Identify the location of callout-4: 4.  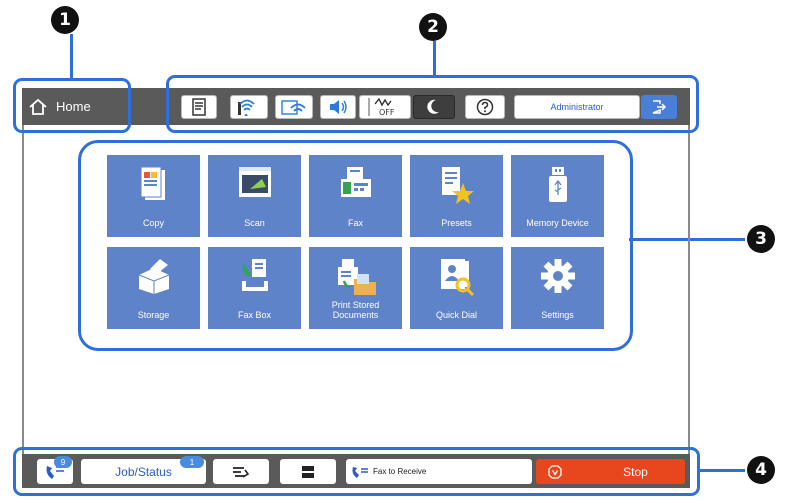
(761, 470).